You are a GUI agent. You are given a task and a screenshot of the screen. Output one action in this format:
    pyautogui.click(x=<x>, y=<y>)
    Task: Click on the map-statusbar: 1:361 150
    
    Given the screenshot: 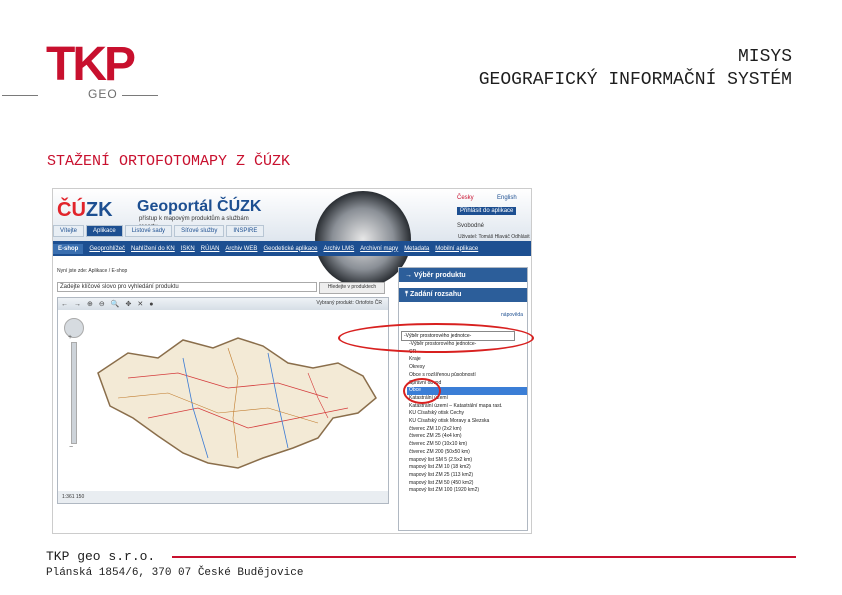 What is the action you would take?
    pyautogui.click(x=223, y=497)
    